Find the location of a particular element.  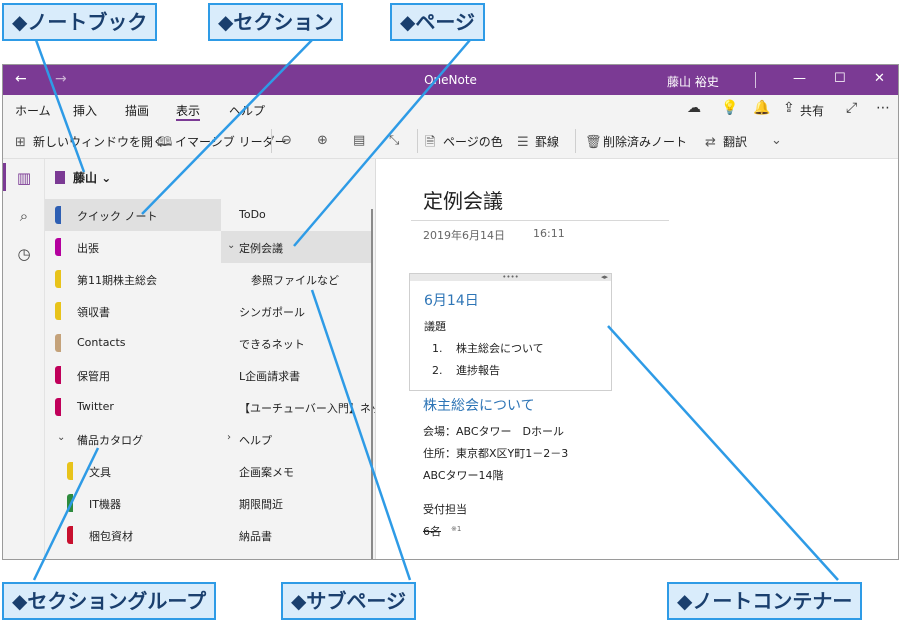

immersive-reader-button: 🕮 イマーシブ リーダー is located at coordinates (222, 144).